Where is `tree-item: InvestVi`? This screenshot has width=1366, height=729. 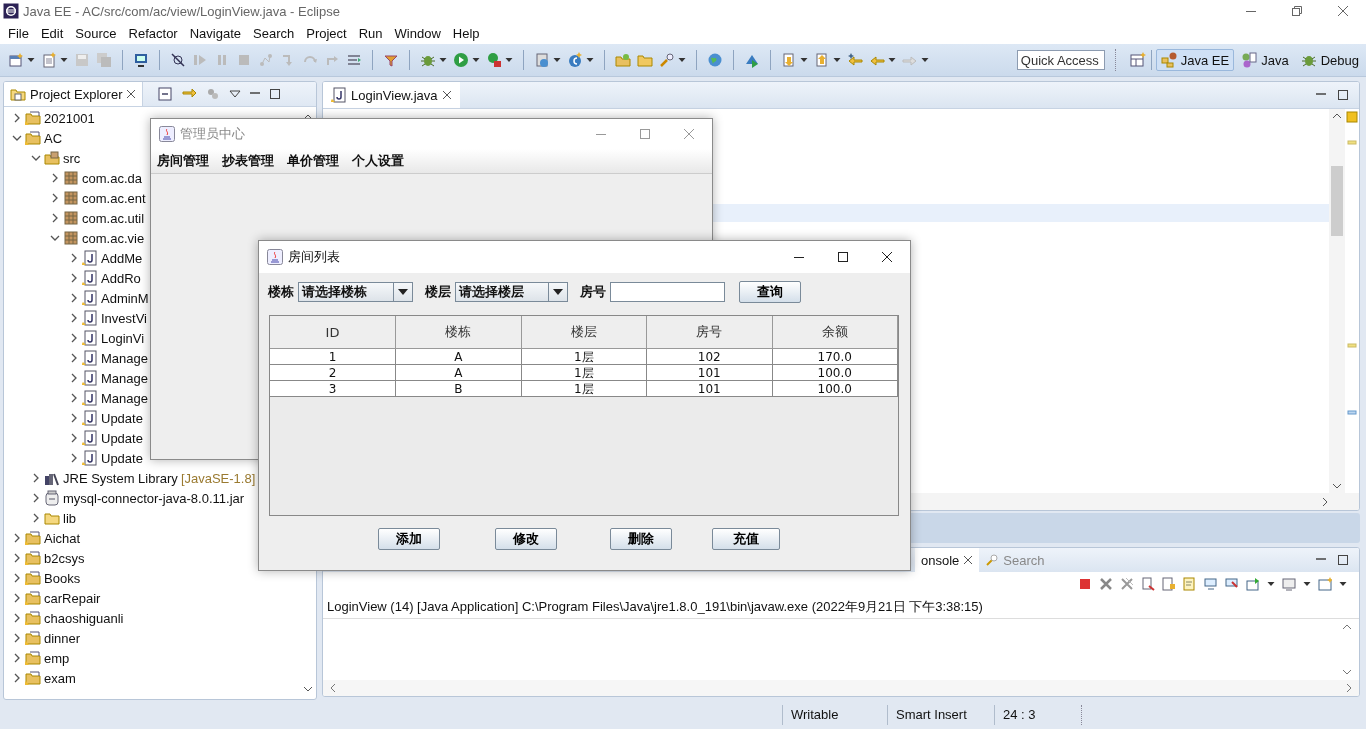 tree-item: InvestVi is located at coordinates (124, 318).